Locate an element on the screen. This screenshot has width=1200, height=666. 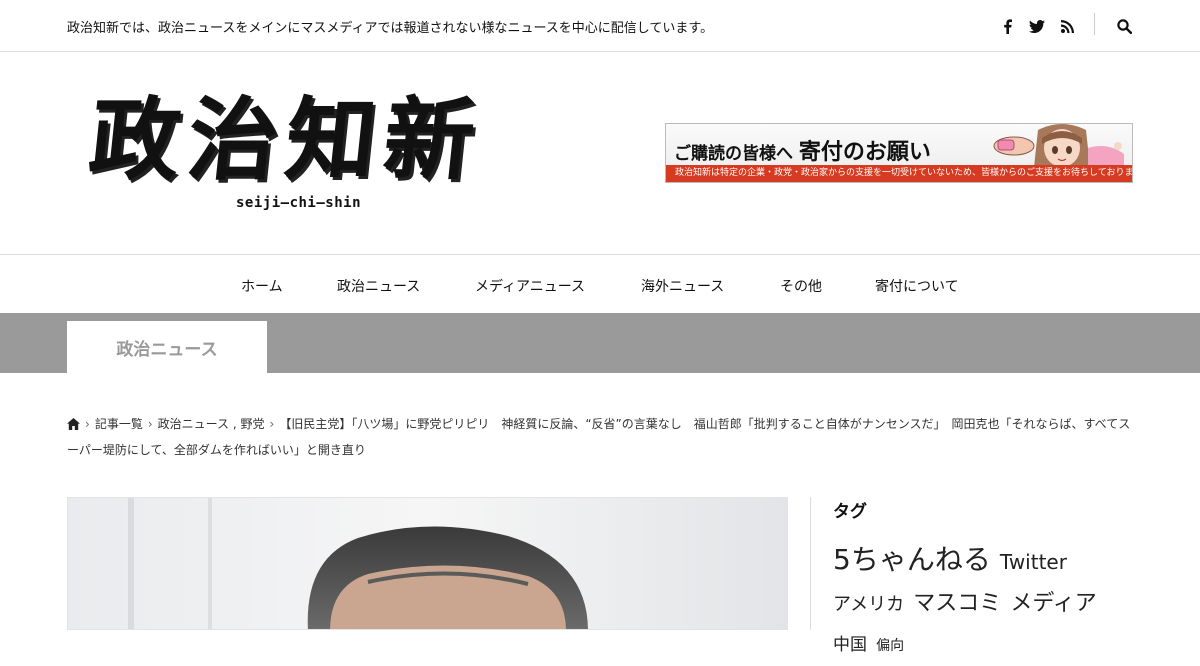
article-featured-image is located at coordinates (427, 563).